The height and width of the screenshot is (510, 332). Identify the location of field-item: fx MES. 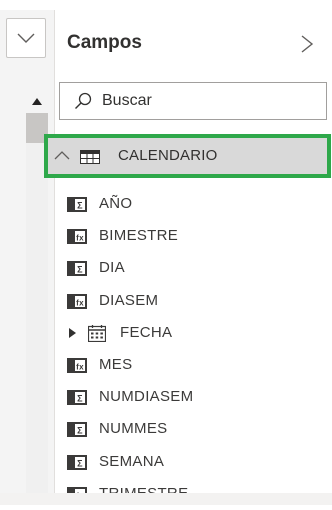
(193, 365).